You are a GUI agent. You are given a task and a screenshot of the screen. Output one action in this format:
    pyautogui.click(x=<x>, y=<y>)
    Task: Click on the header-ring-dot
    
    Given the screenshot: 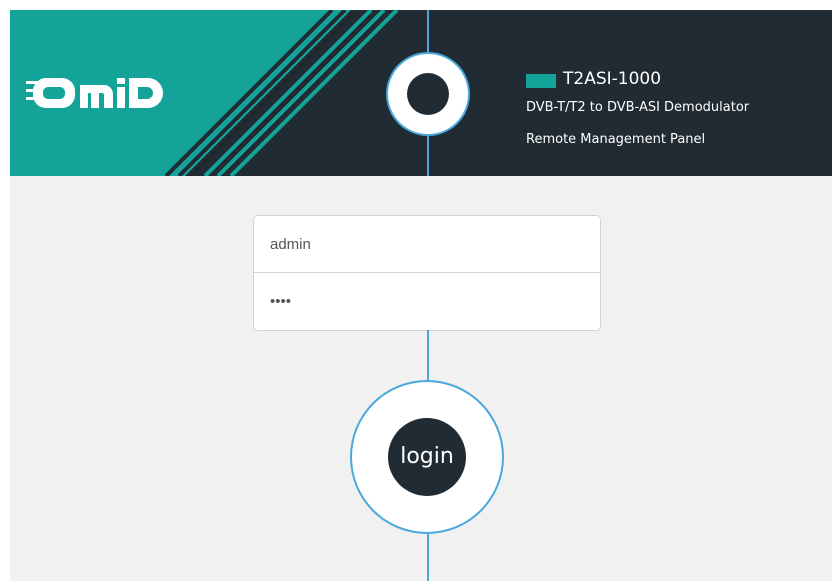 What is the action you would take?
    pyautogui.click(x=428, y=94)
    